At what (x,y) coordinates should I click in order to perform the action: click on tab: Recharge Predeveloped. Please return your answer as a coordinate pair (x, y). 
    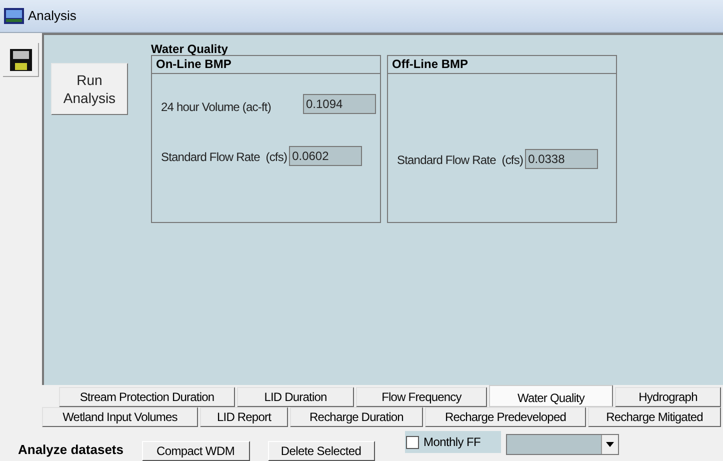
    Looking at the image, I should click on (505, 417).